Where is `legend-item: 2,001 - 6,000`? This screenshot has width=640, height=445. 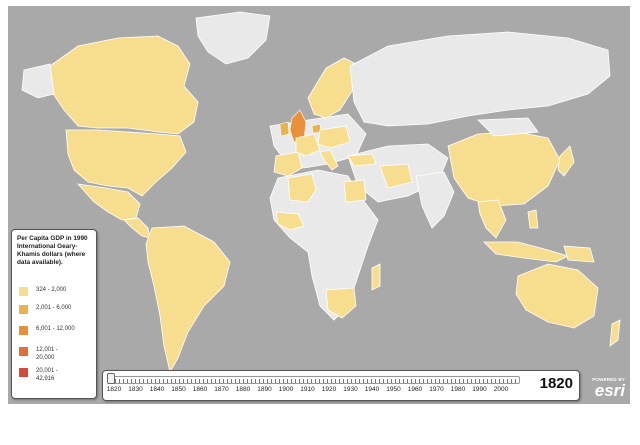
legend-item: 2,001 - 6,000 is located at coordinates (47, 309).